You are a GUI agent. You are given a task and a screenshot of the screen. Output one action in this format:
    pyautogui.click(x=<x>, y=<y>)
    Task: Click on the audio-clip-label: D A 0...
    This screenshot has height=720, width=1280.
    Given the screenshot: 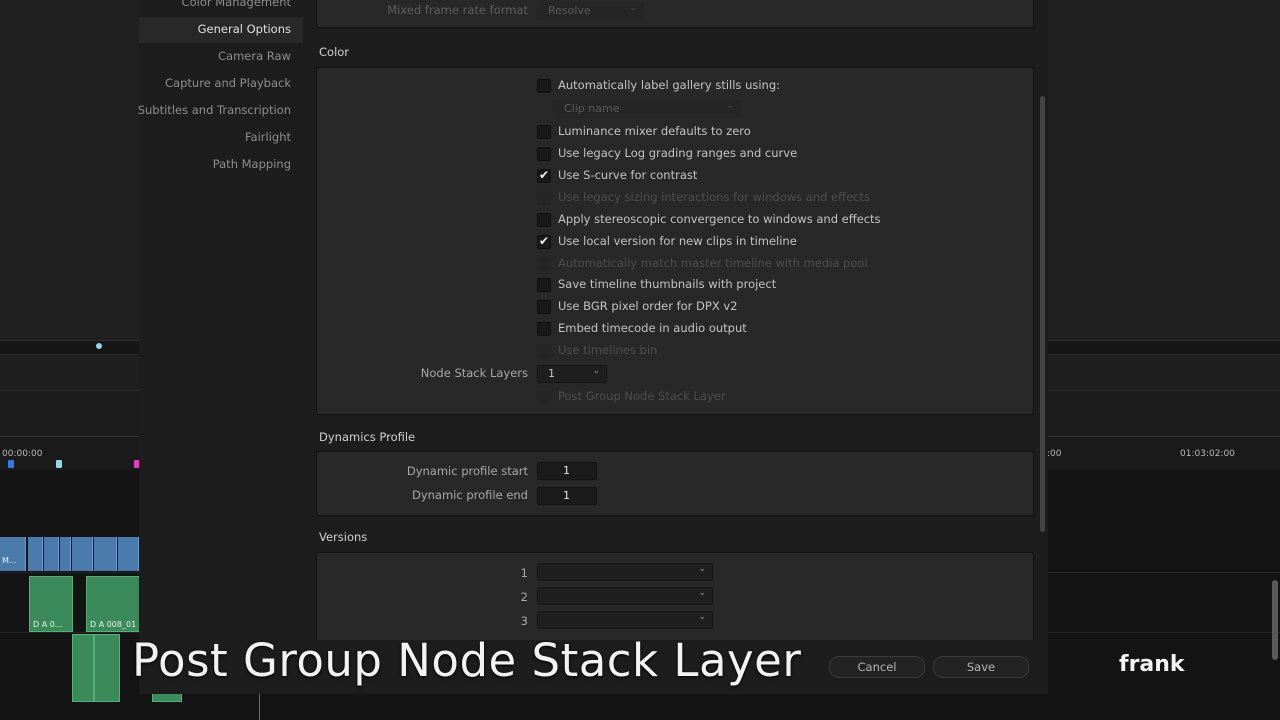 What is the action you would take?
    pyautogui.click(x=48, y=624)
    